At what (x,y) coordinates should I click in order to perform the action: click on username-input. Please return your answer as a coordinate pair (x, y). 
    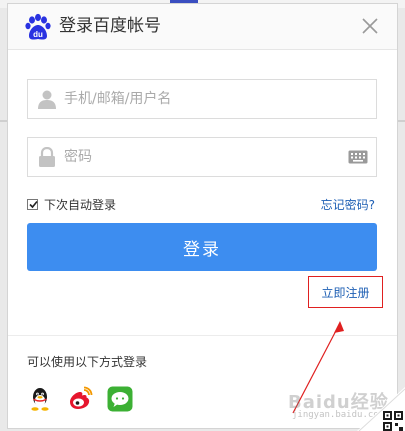
    Looking at the image, I should click on (199, 99).